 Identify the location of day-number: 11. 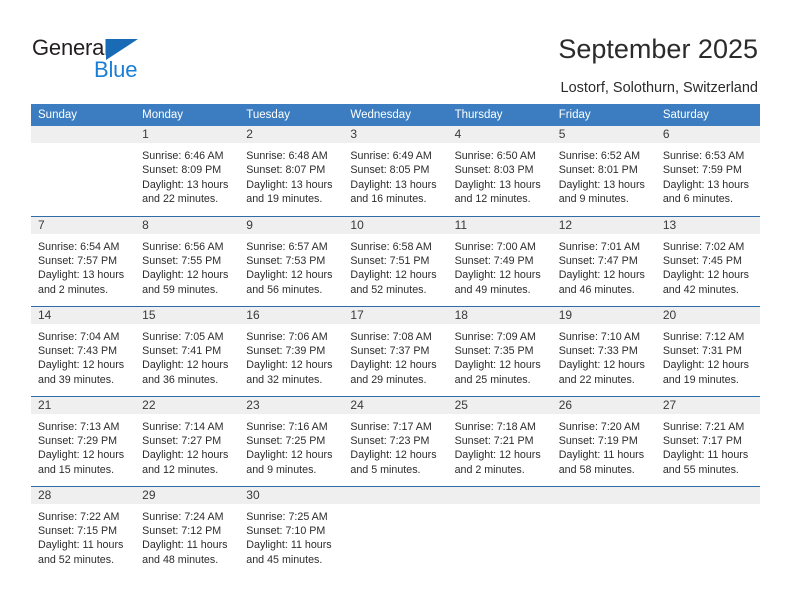
(499, 225).